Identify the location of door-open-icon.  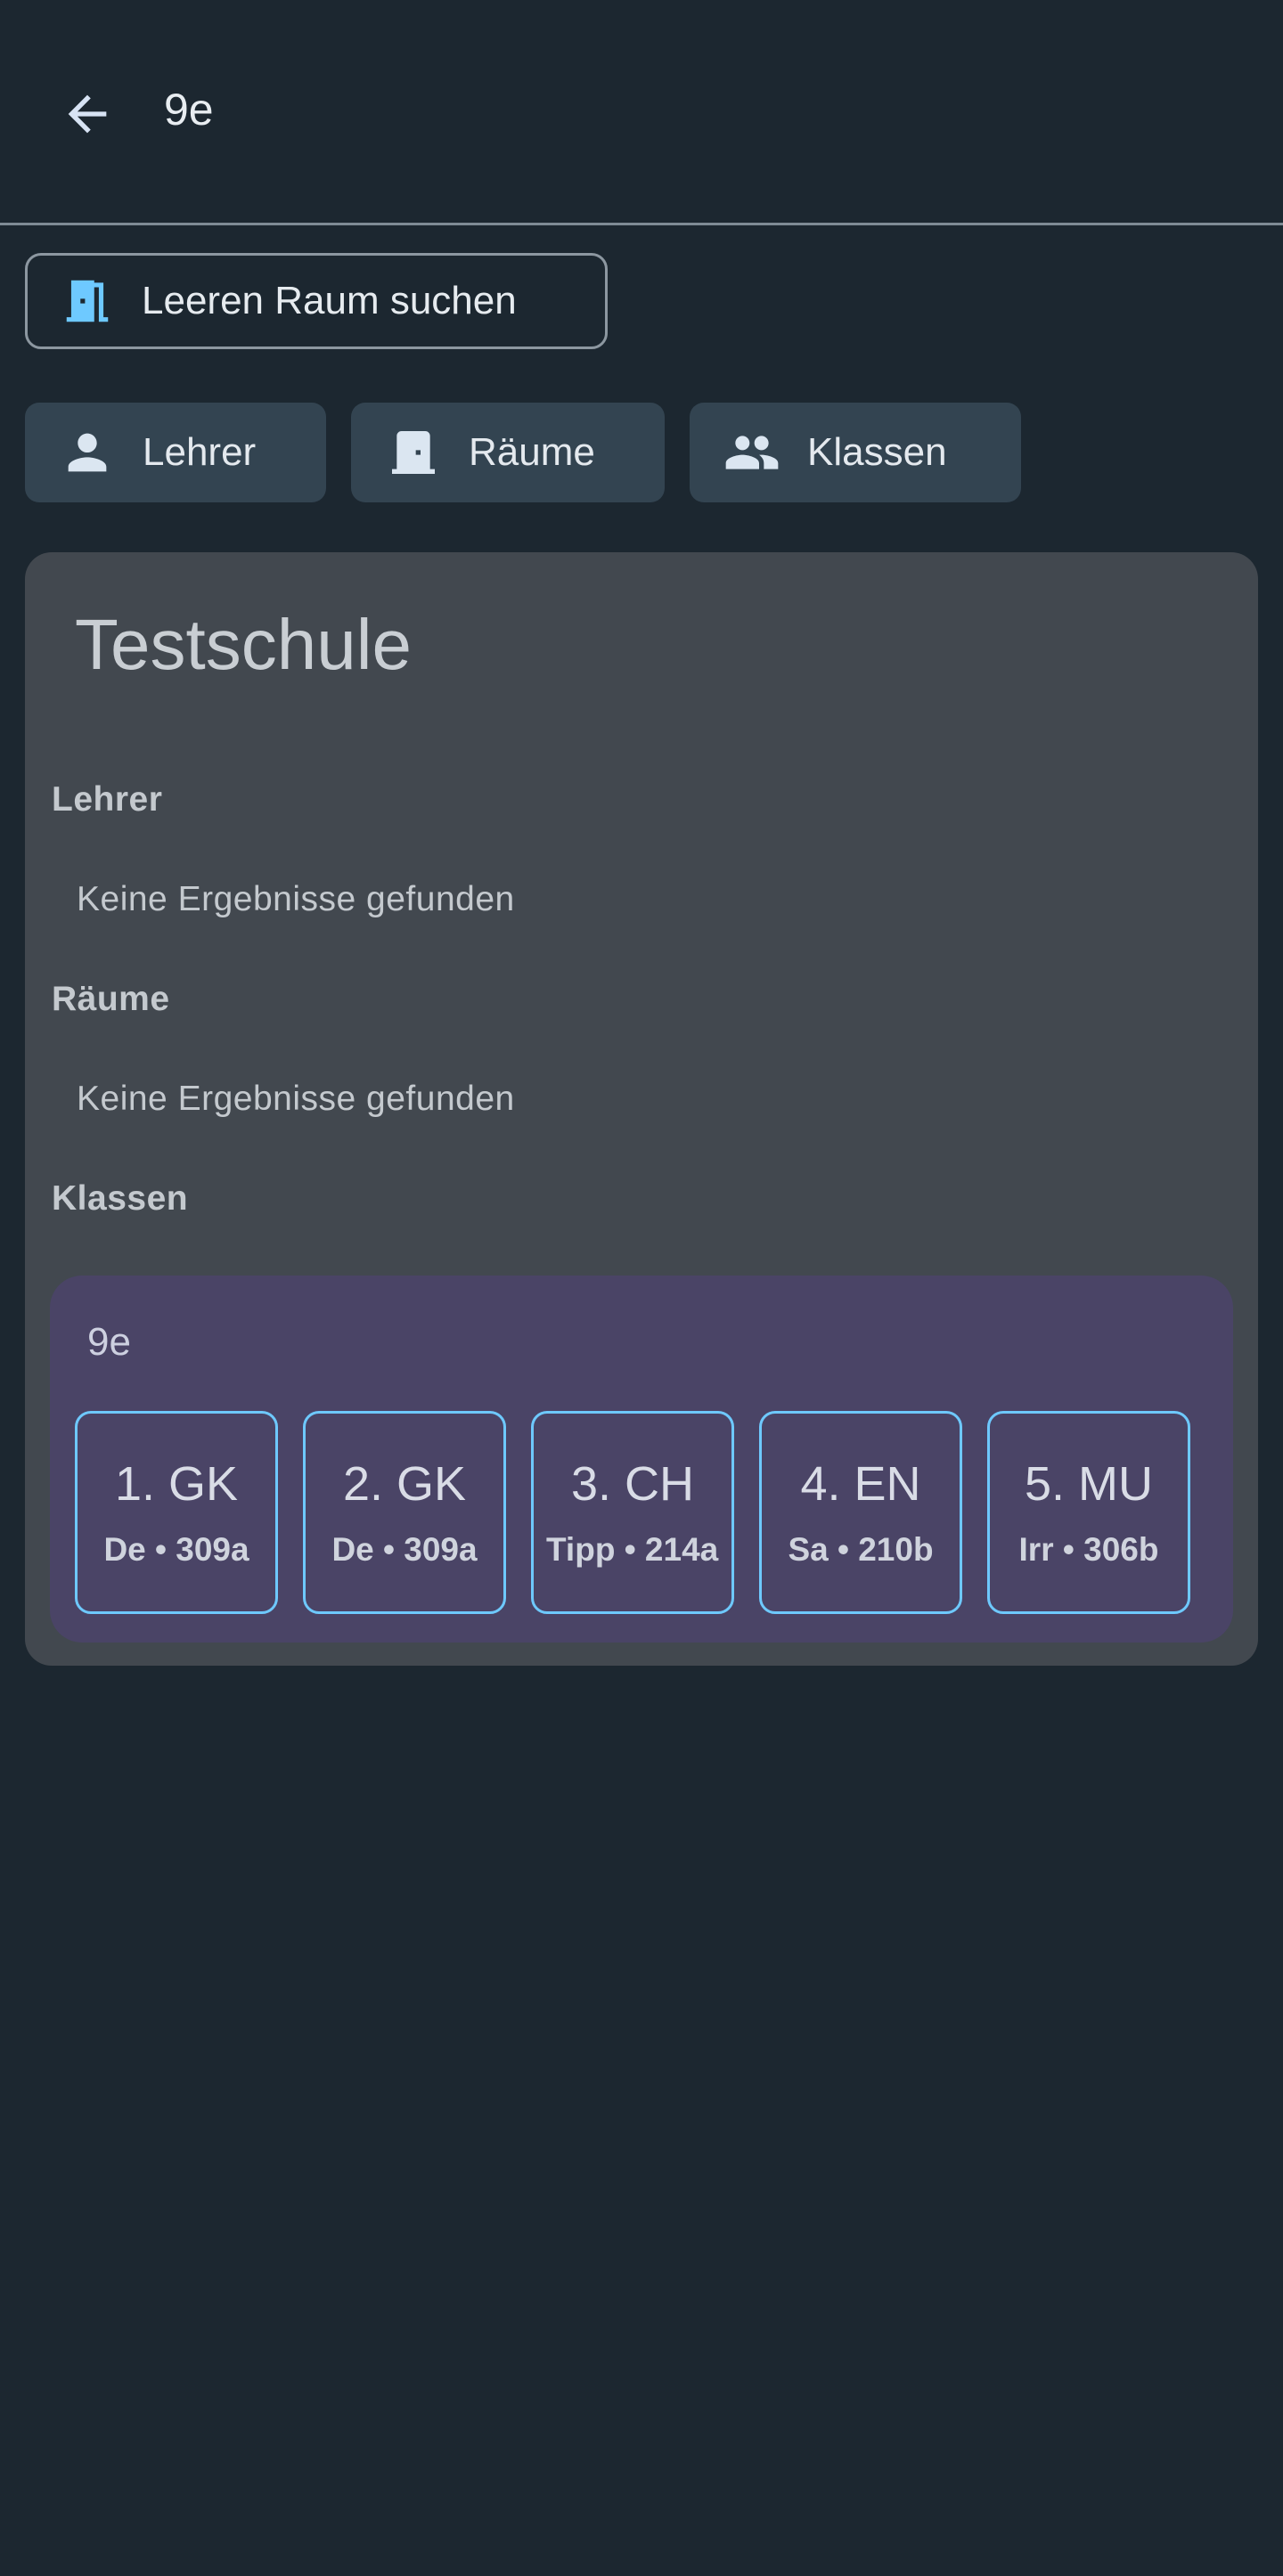
(87, 301).